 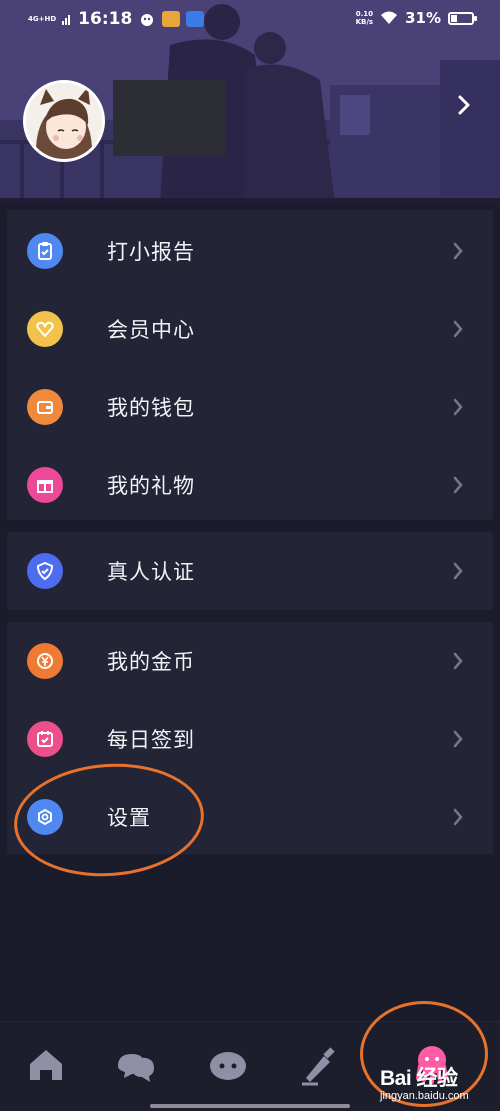 What do you see at coordinates (151, 740) in the screenshot?
I see `menu-item-label: 每日签到` at bounding box center [151, 740].